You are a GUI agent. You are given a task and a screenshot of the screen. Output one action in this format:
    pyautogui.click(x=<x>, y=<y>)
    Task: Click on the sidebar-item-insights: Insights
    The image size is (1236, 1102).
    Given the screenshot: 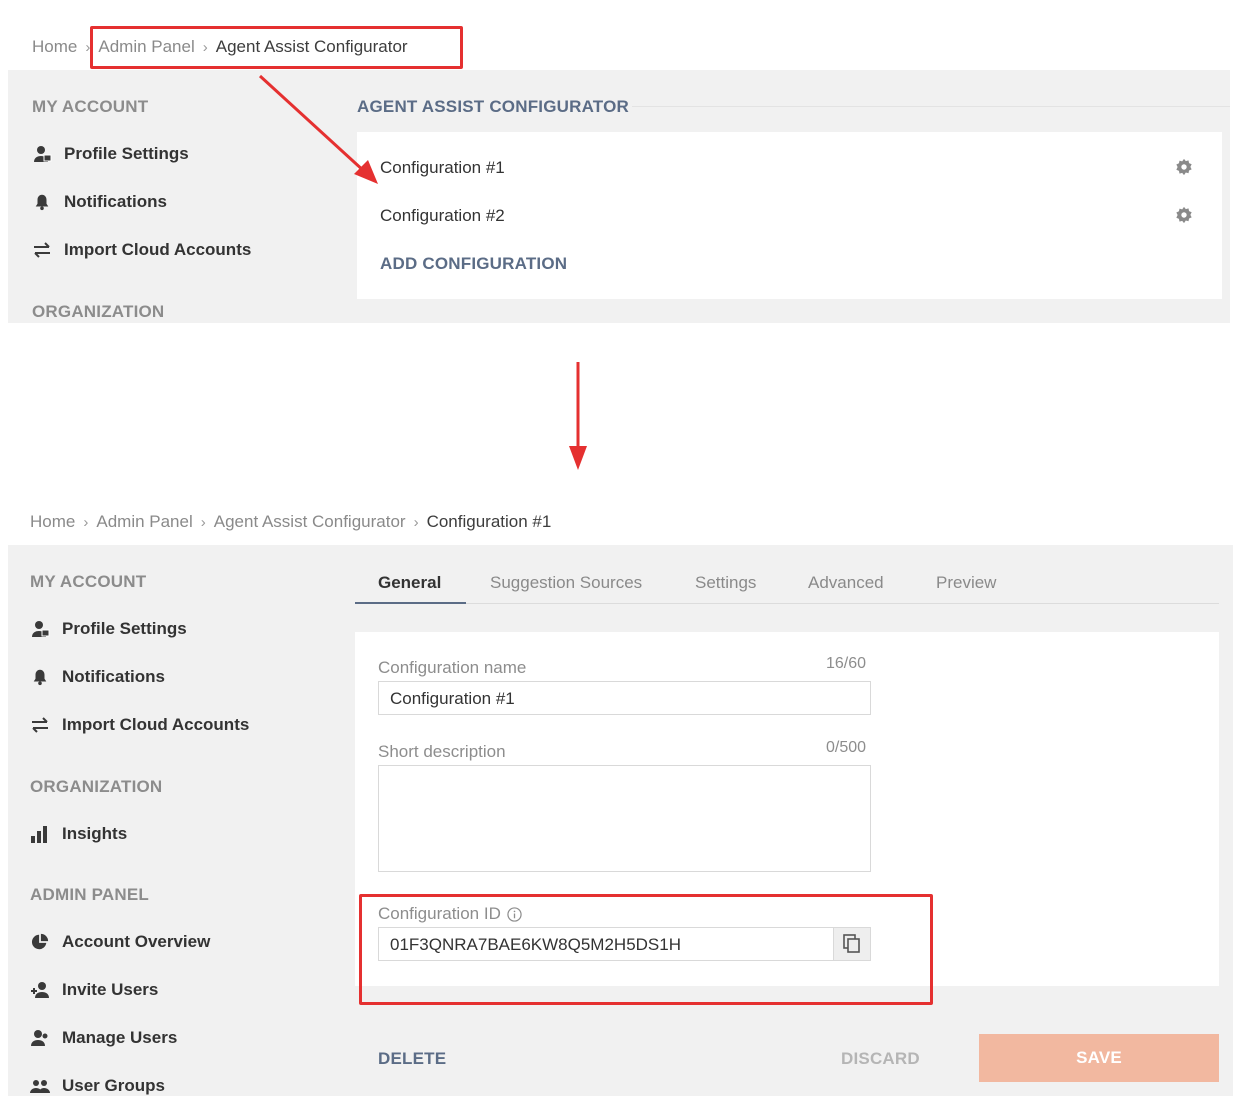 What is the action you would take?
    pyautogui.click(x=78, y=834)
    